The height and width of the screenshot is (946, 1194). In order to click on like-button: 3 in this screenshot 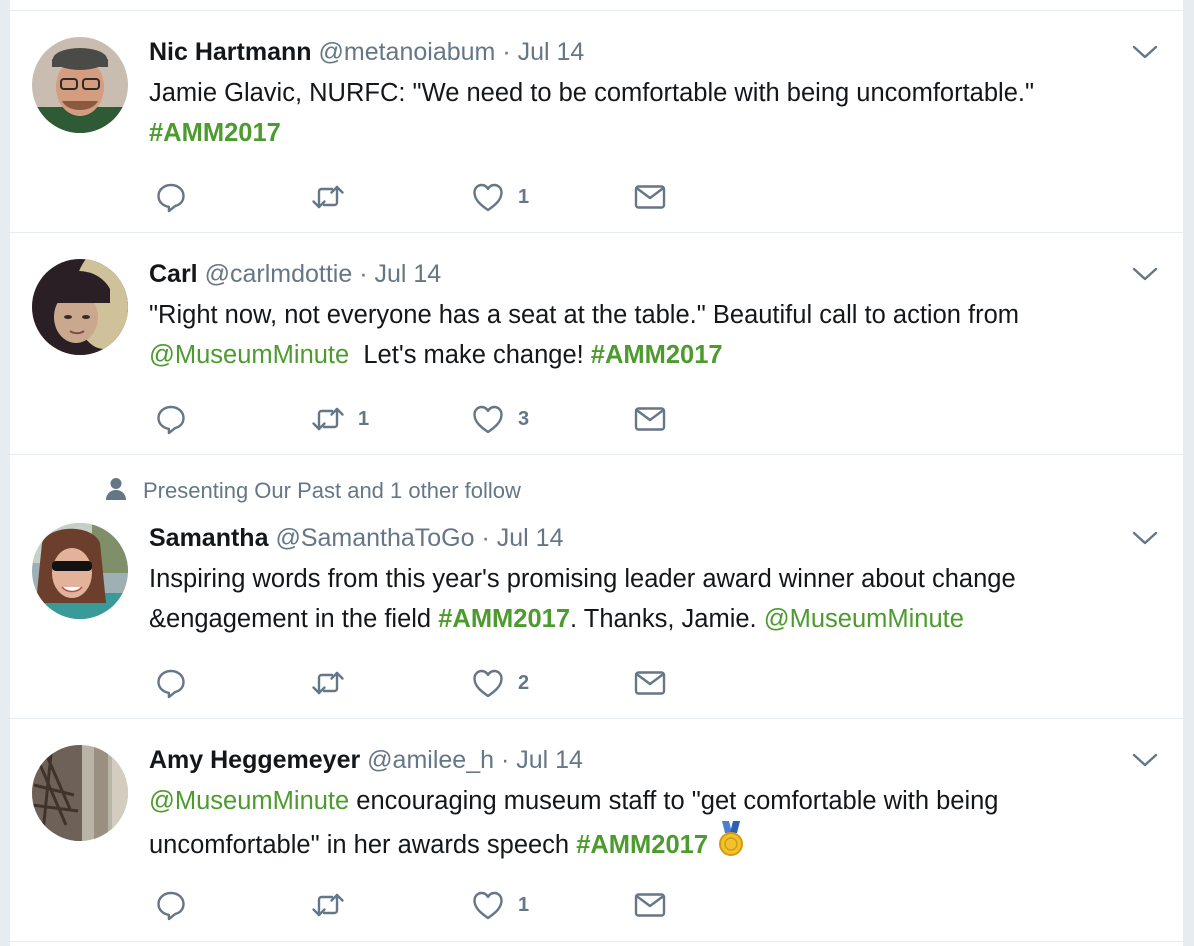, I will do `click(499, 419)`.